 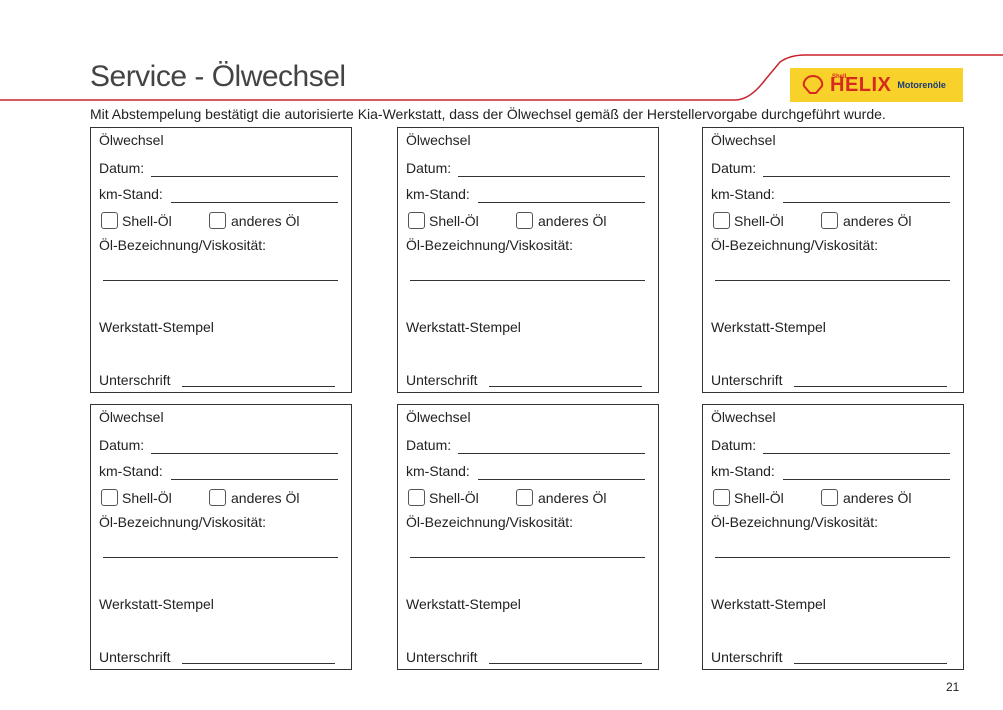 I want to click on page-number: 21, so click(x=953, y=687).